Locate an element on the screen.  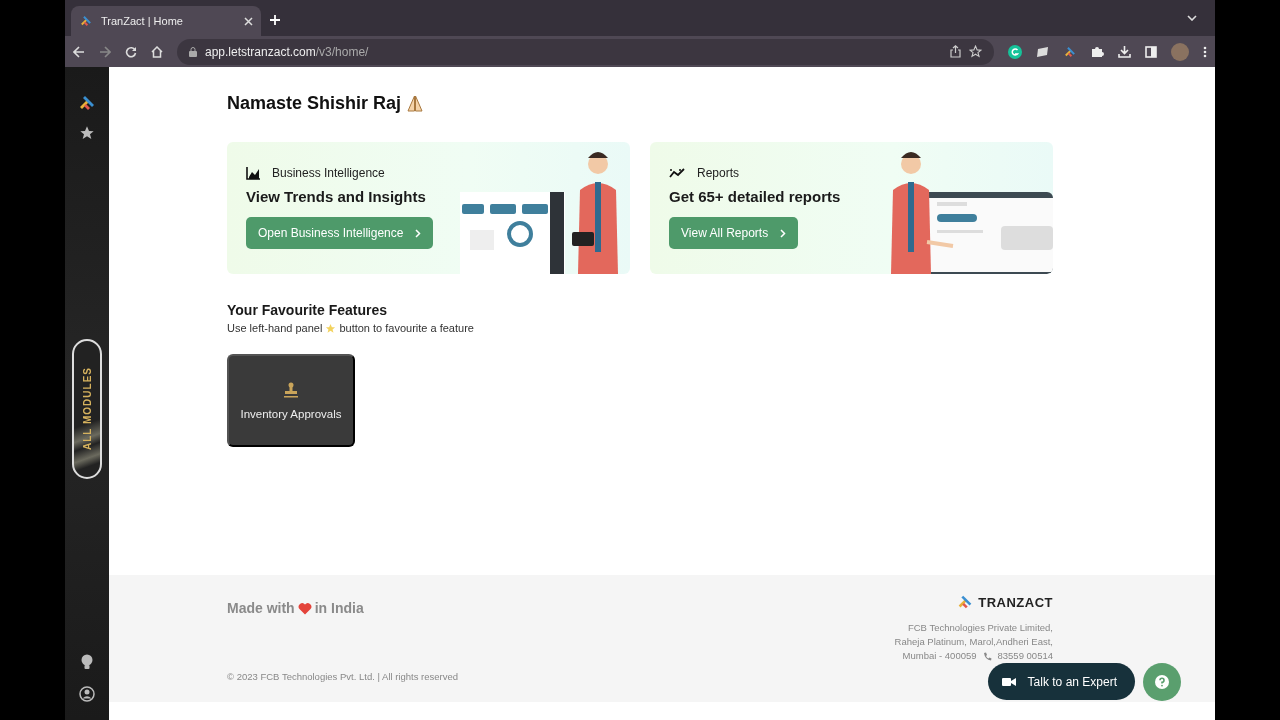
made-with-text: Made with is located at coordinates (261, 608).